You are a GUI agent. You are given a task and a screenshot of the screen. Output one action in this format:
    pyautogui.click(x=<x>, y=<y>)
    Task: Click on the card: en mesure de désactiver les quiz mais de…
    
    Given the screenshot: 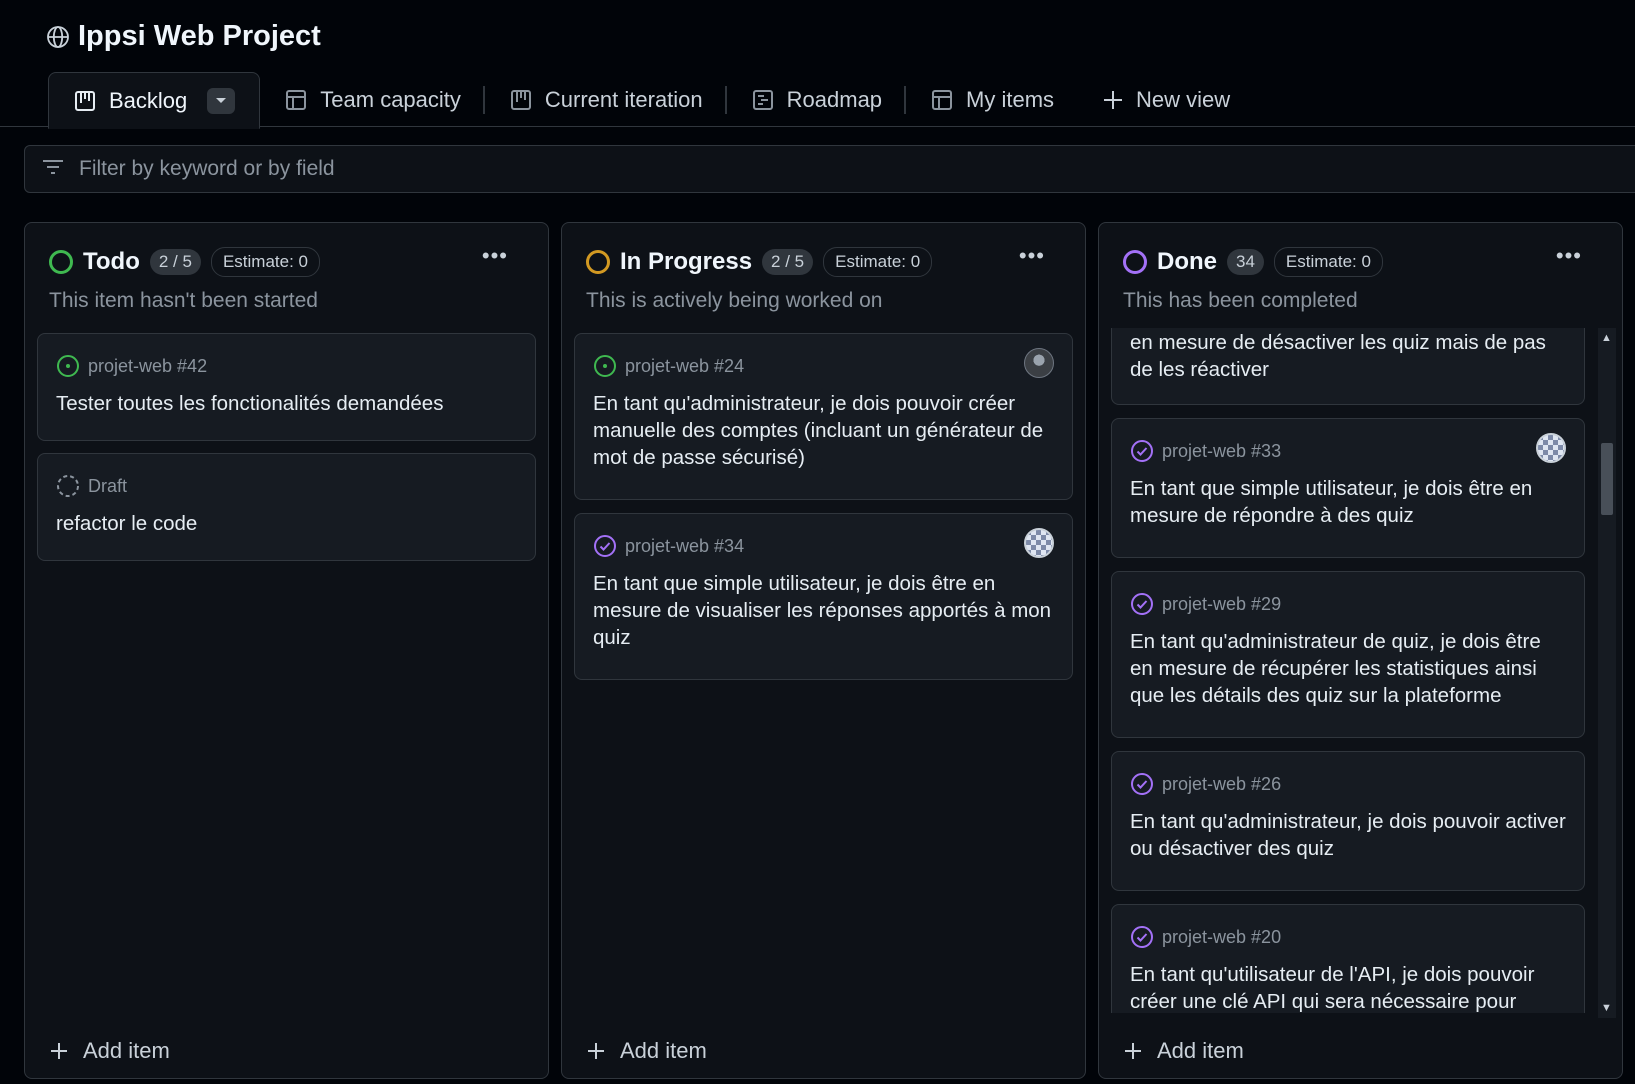 What is the action you would take?
    pyautogui.click(x=1348, y=366)
    